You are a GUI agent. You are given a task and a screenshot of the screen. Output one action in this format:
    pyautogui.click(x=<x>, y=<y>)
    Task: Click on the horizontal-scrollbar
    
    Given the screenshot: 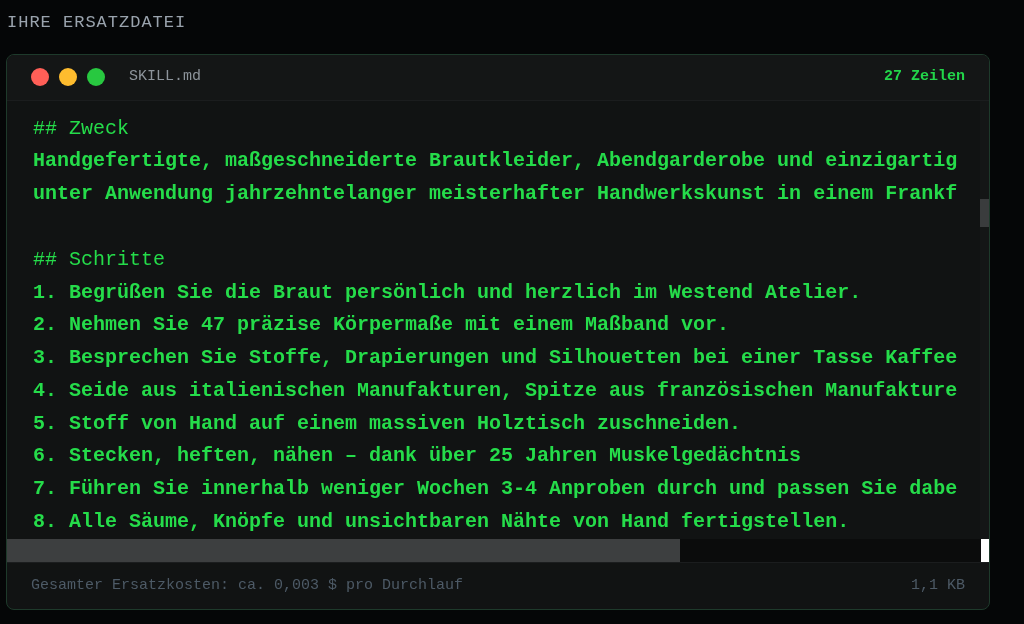 What is the action you would take?
    pyautogui.click(x=498, y=550)
    